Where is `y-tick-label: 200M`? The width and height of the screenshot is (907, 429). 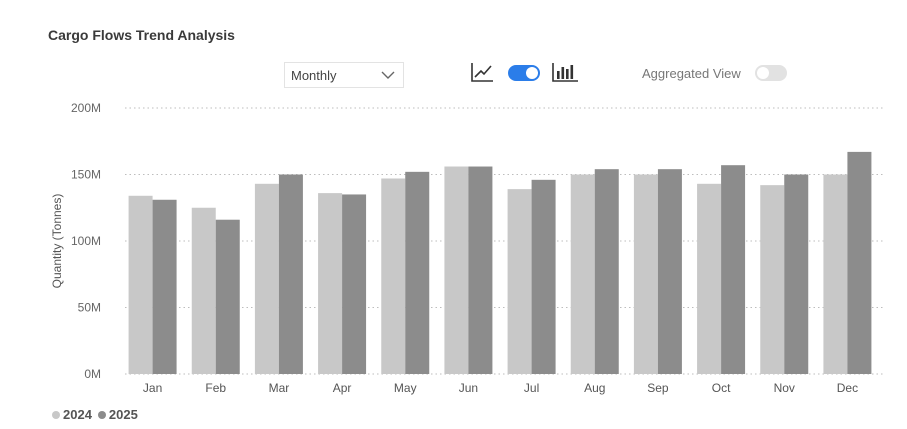 y-tick-label: 200M is located at coordinates (86, 108).